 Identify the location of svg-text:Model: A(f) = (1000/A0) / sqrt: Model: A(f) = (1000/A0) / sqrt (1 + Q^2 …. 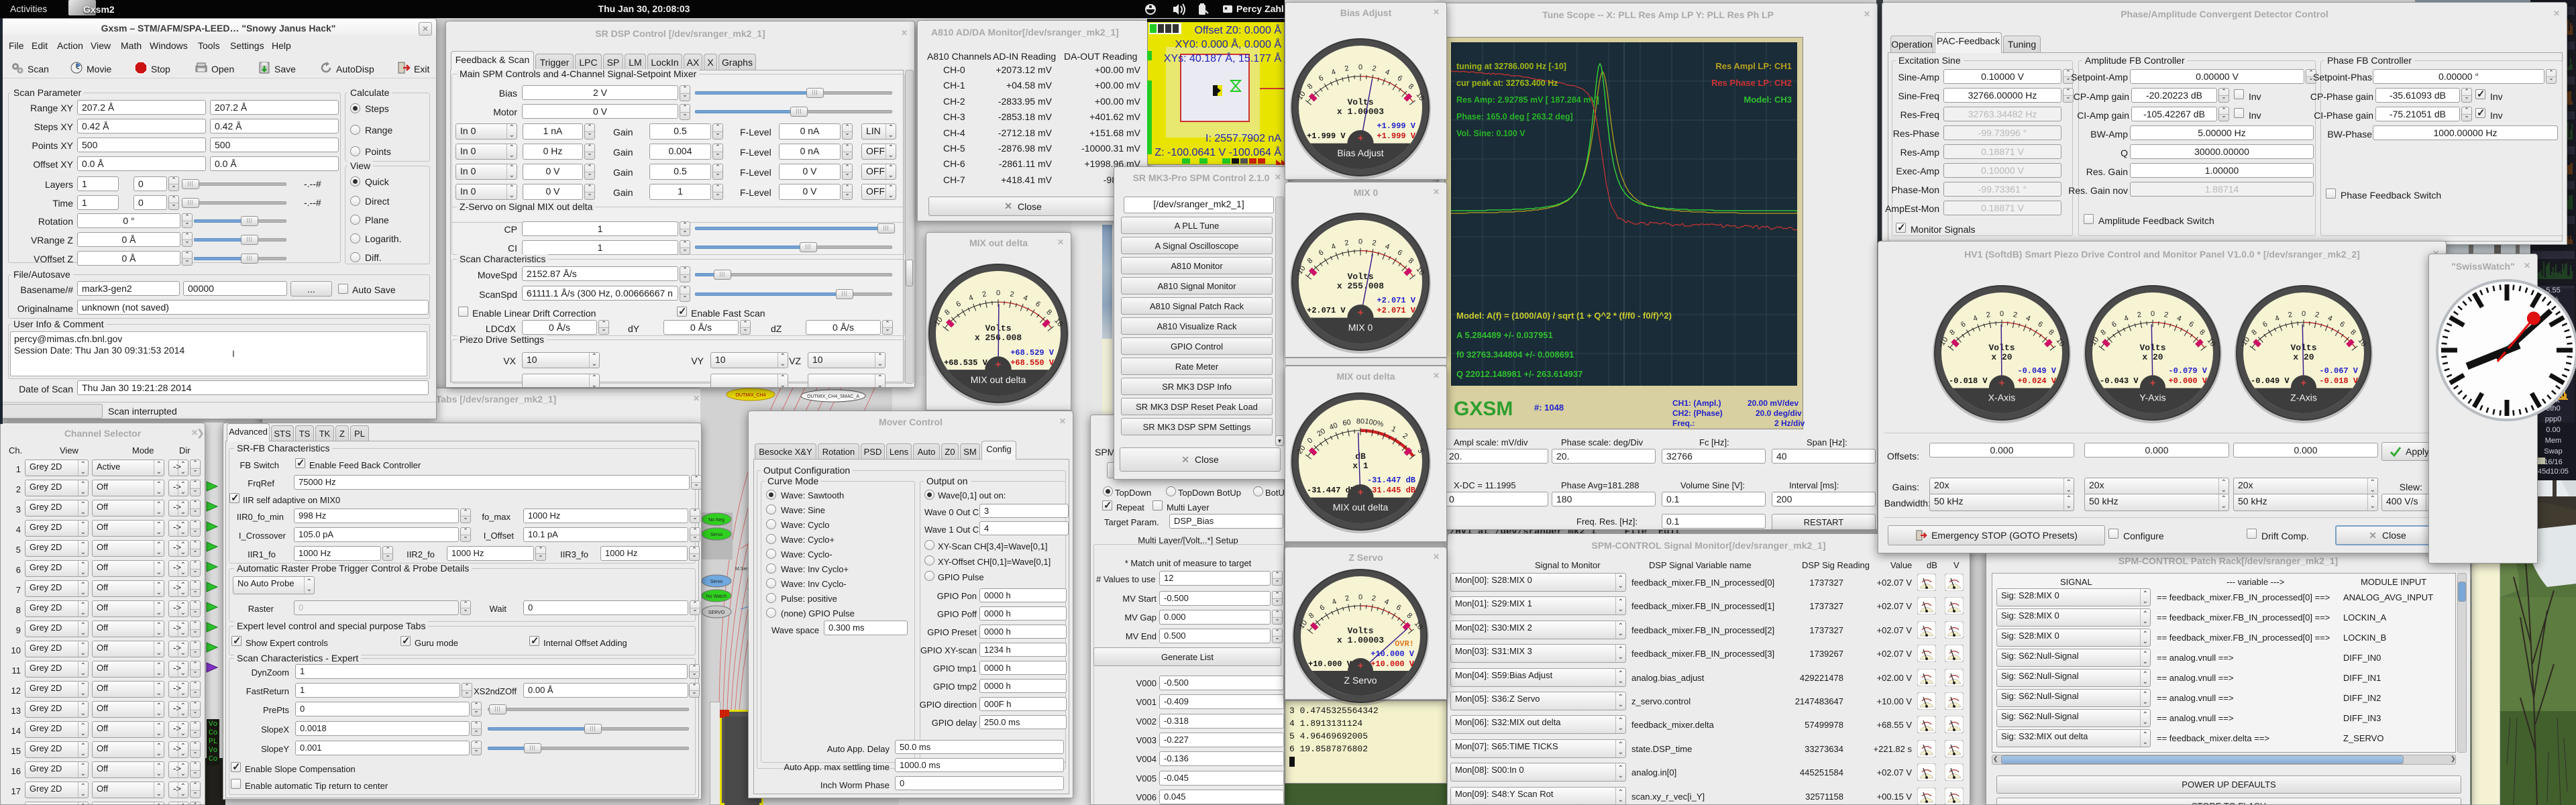
(1564, 316).